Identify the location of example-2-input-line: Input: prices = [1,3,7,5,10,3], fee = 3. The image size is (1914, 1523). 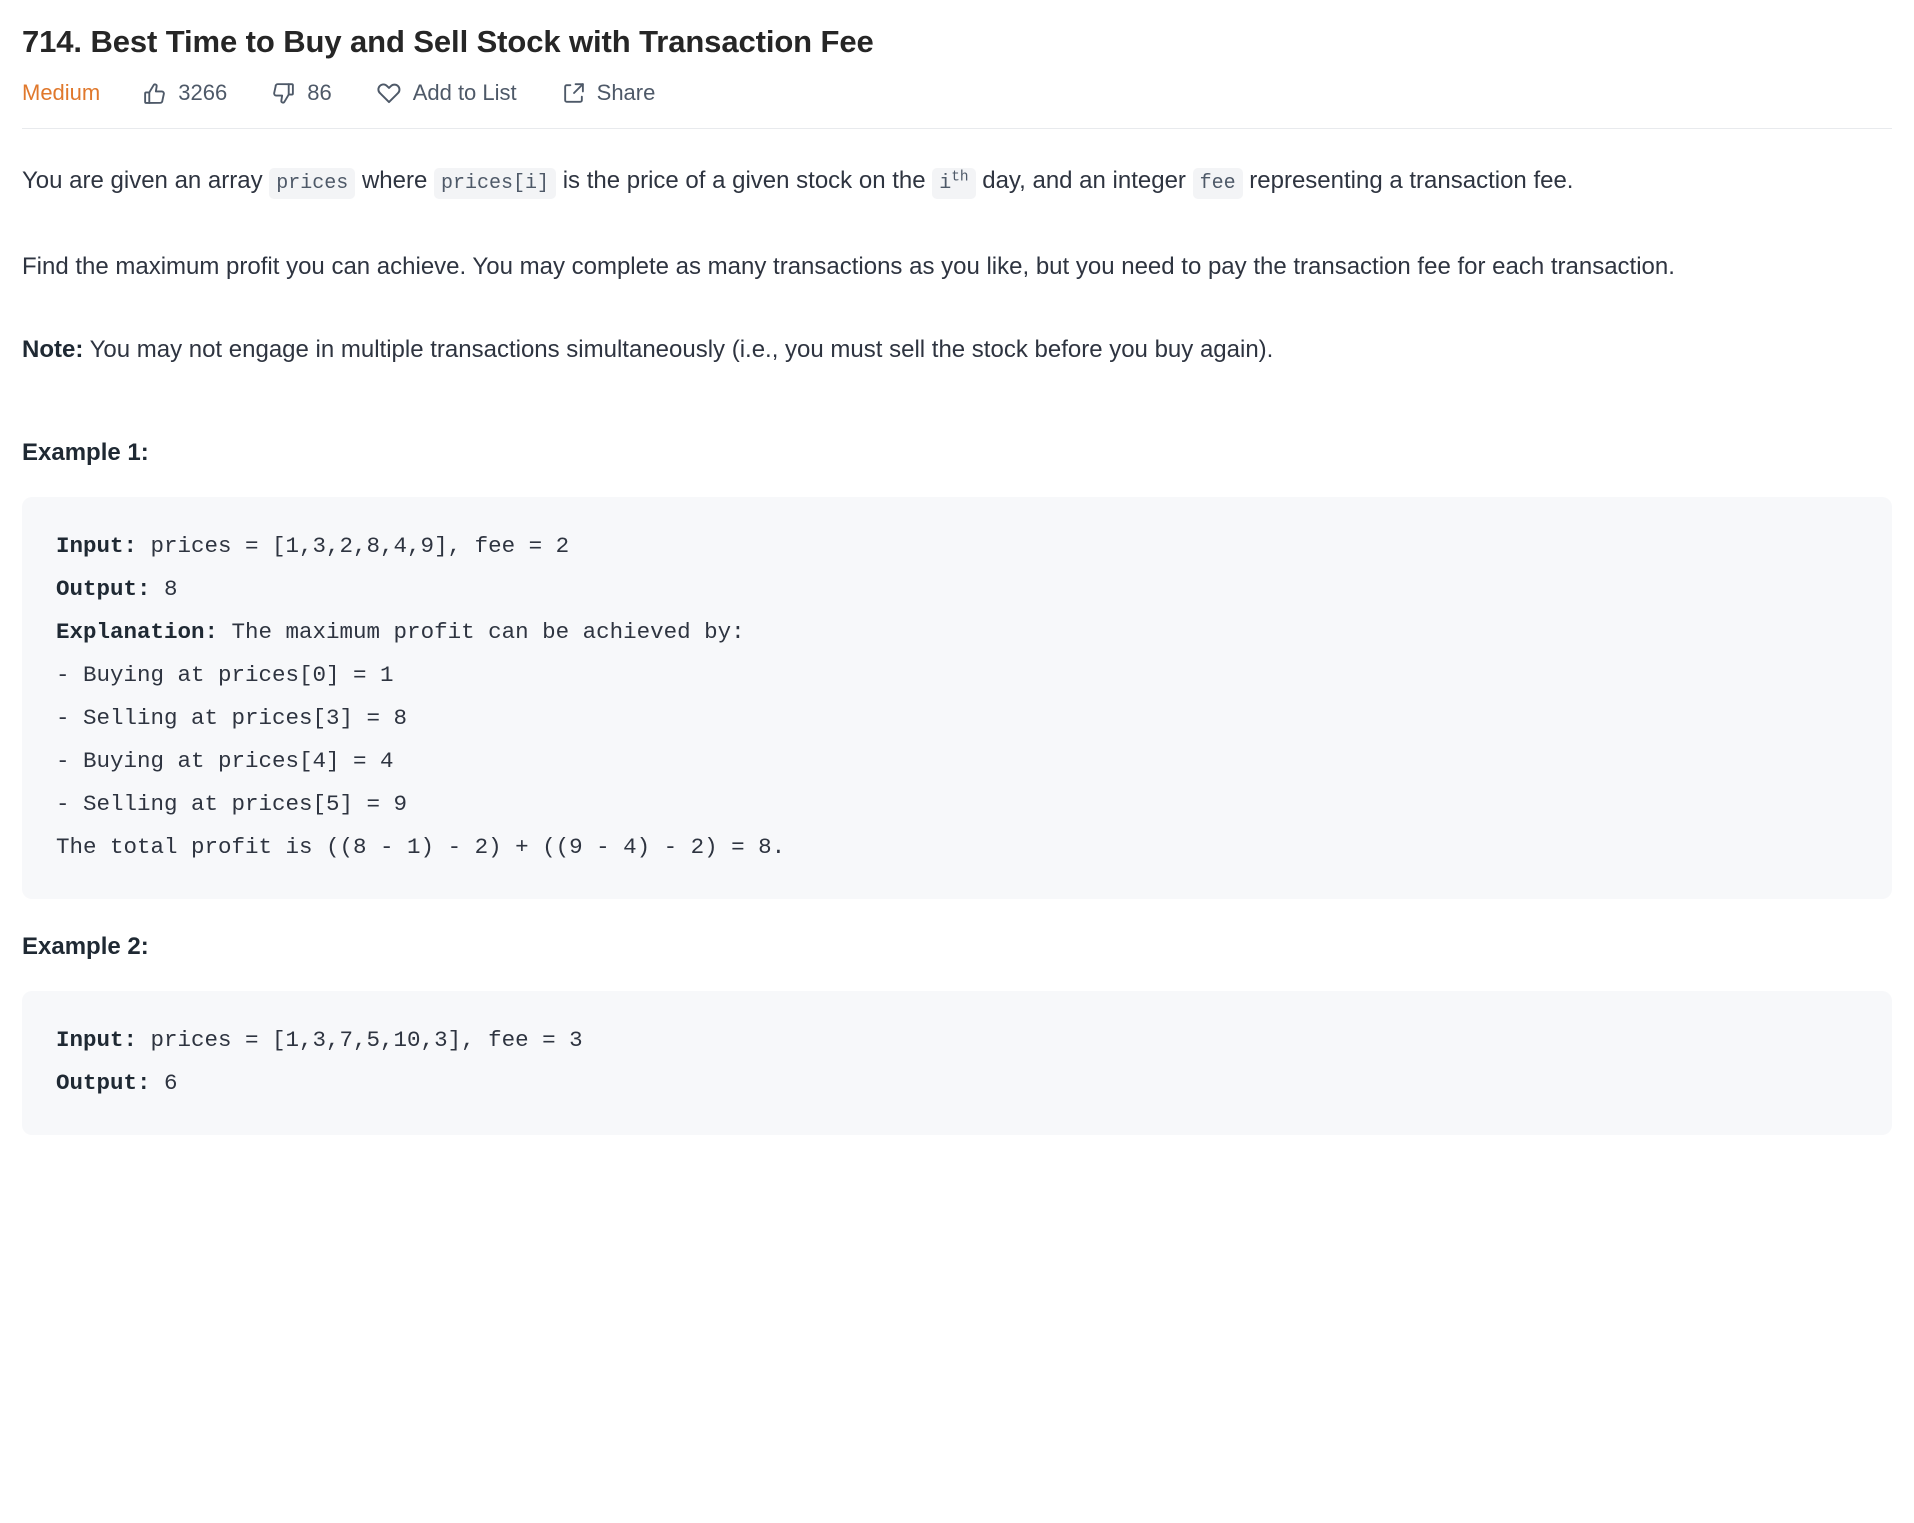
(957, 1040).